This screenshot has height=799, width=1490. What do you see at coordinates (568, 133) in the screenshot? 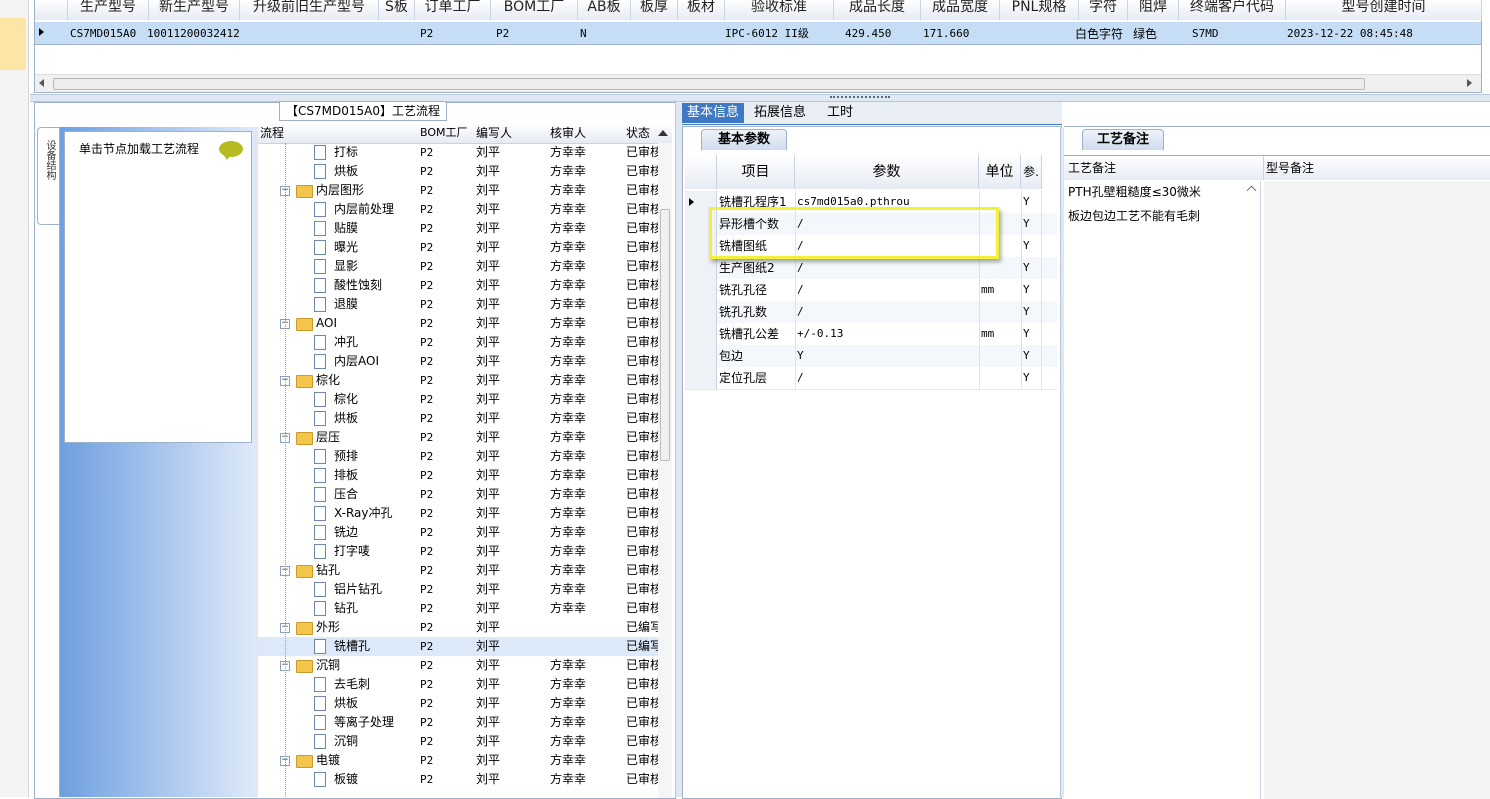
I see `tree-col-reviewer: 核审人` at bounding box center [568, 133].